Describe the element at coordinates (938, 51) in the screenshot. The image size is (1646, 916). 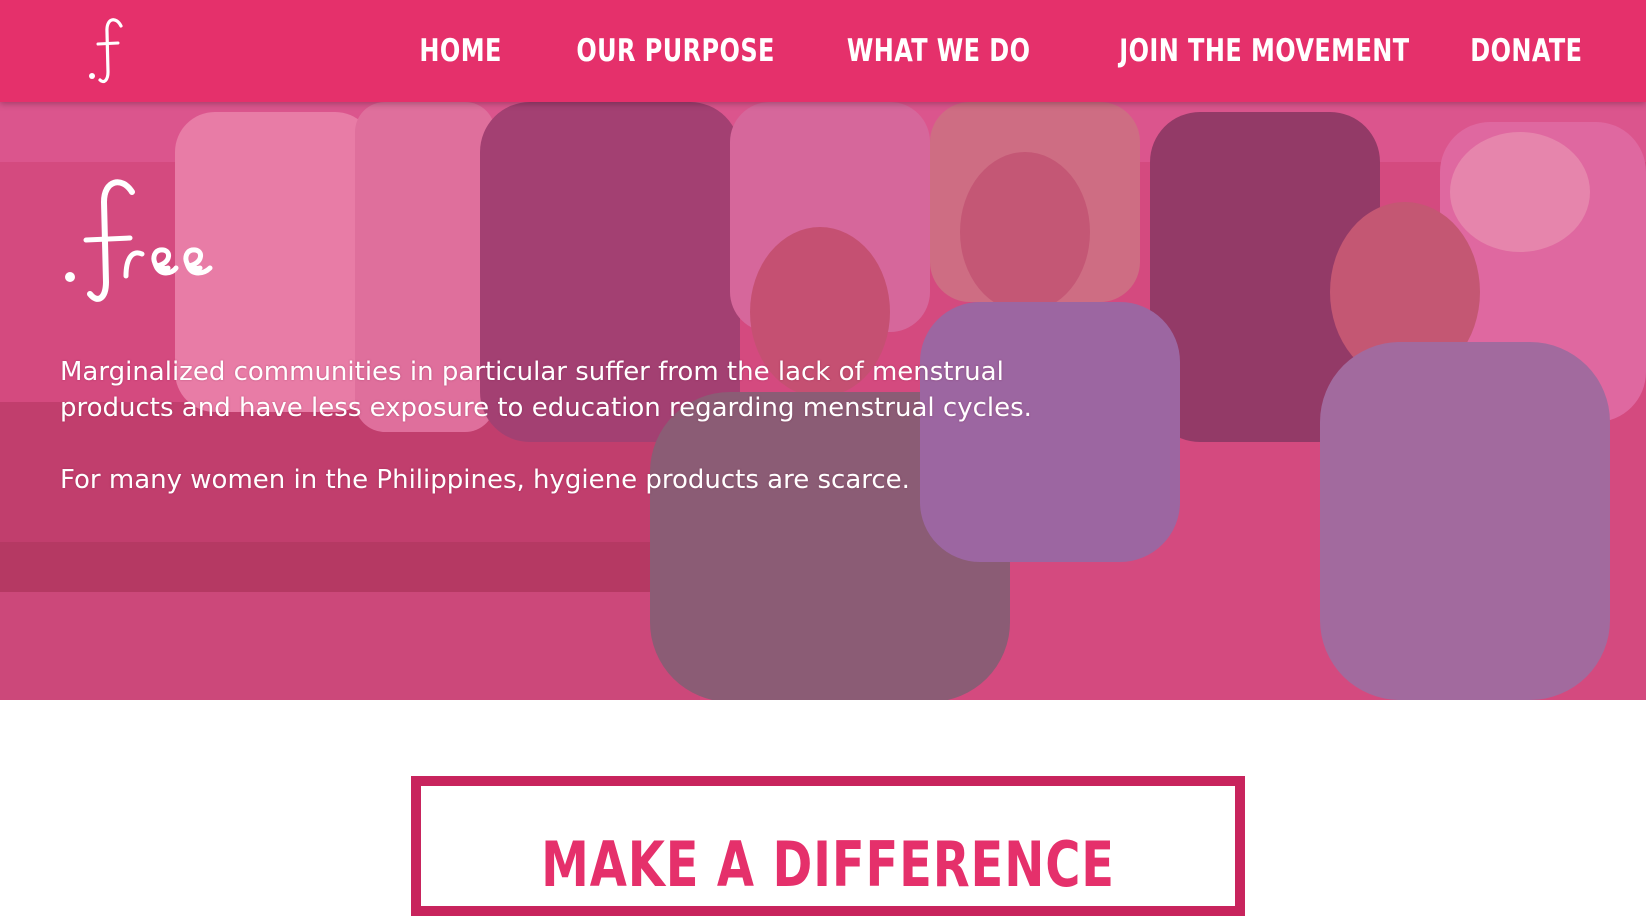
I see `nav-what-we-do: WHAT WE DO` at that location.